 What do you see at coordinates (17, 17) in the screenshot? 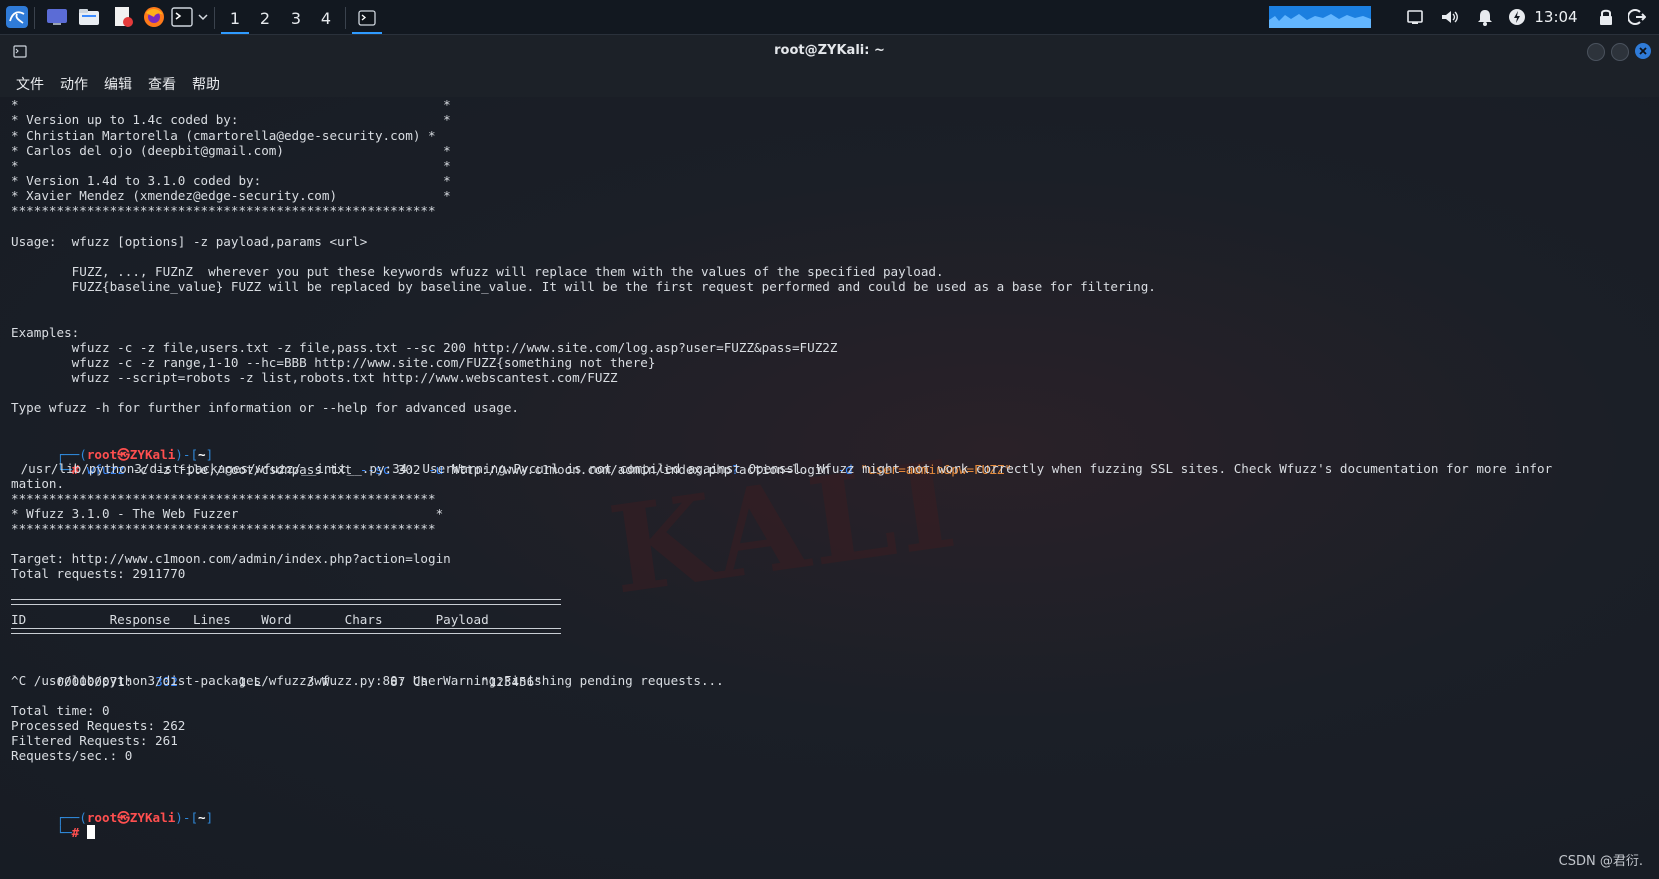
I see `kali-menu-icon` at bounding box center [17, 17].